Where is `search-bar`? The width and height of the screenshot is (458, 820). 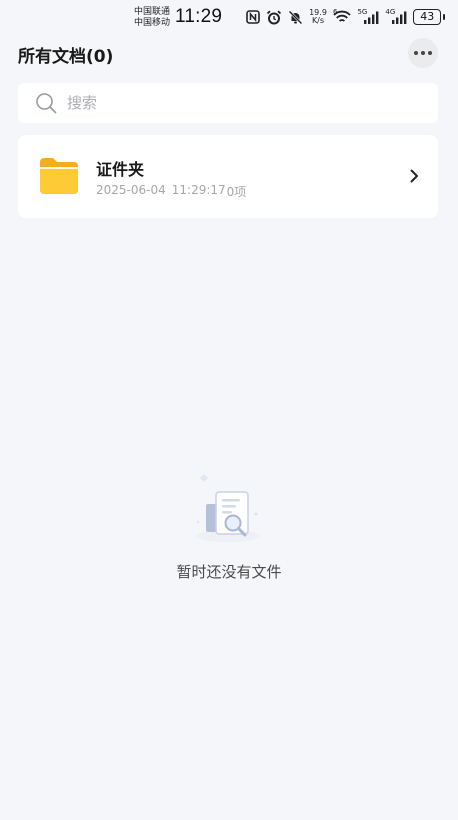 search-bar is located at coordinates (228, 103).